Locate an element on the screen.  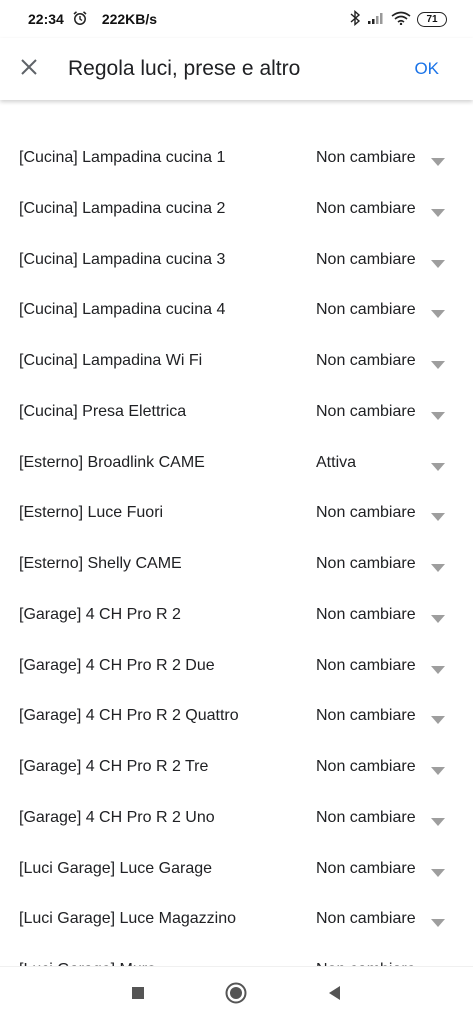
status-time: 22:34 is located at coordinates (46, 19).